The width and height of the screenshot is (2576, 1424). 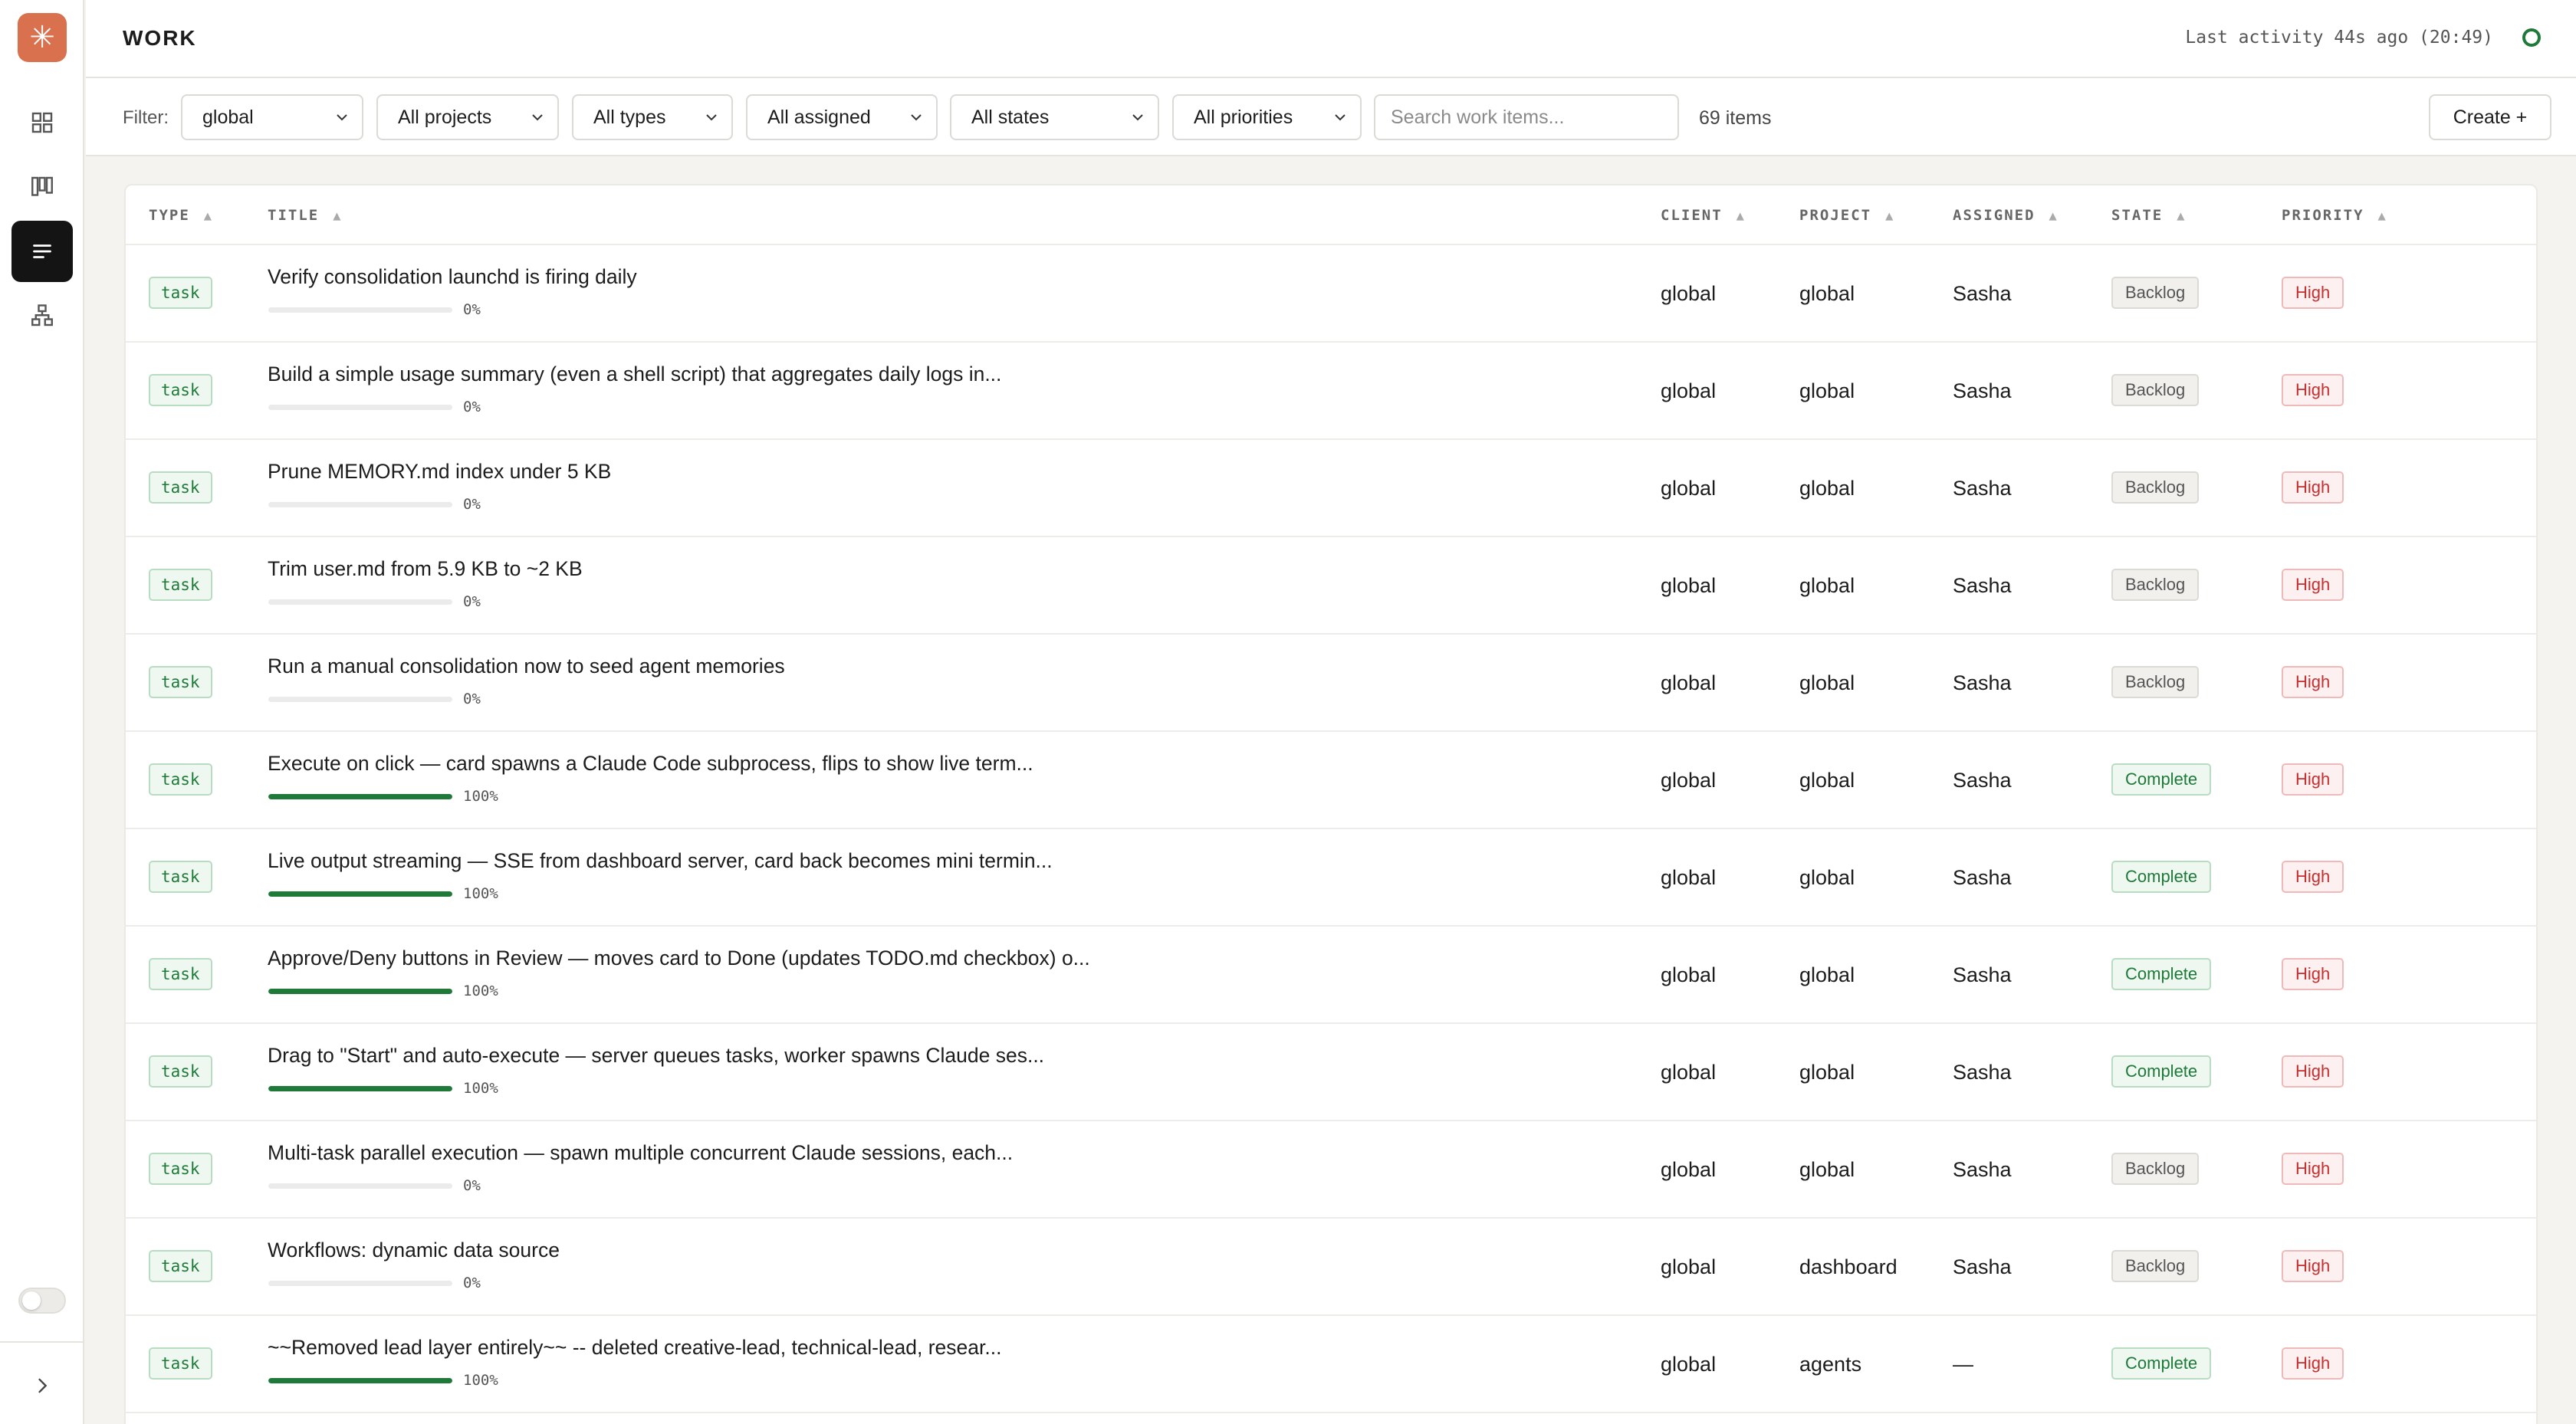 I want to click on column-header-assigned-label: ASSIGNED, so click(x=1995, y=216).